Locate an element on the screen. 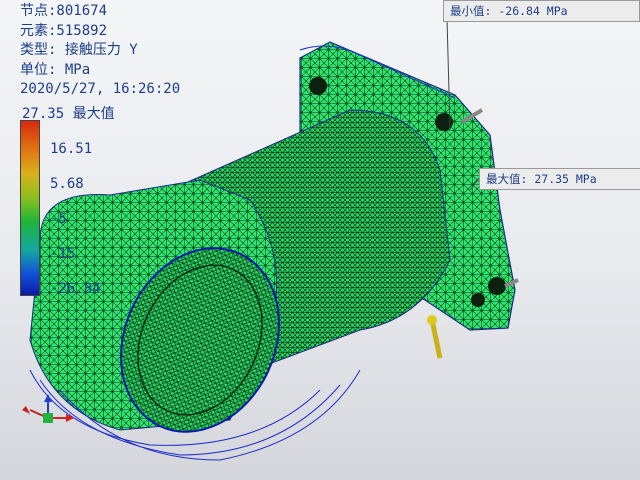 This screenshot has width=640, height=480. legend-tick: 5.68 is located at coordinates (67, 184).